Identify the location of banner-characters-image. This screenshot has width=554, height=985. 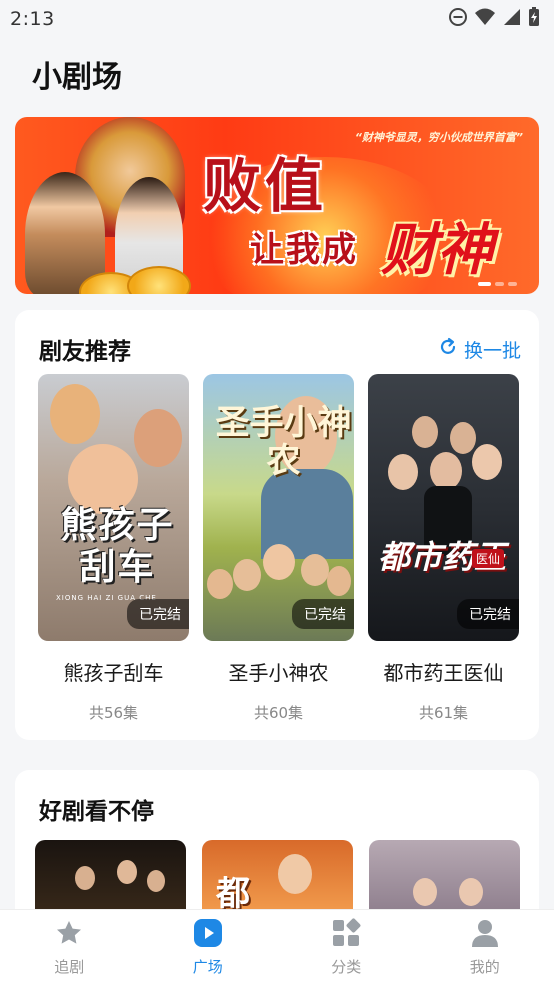
(110, 205).